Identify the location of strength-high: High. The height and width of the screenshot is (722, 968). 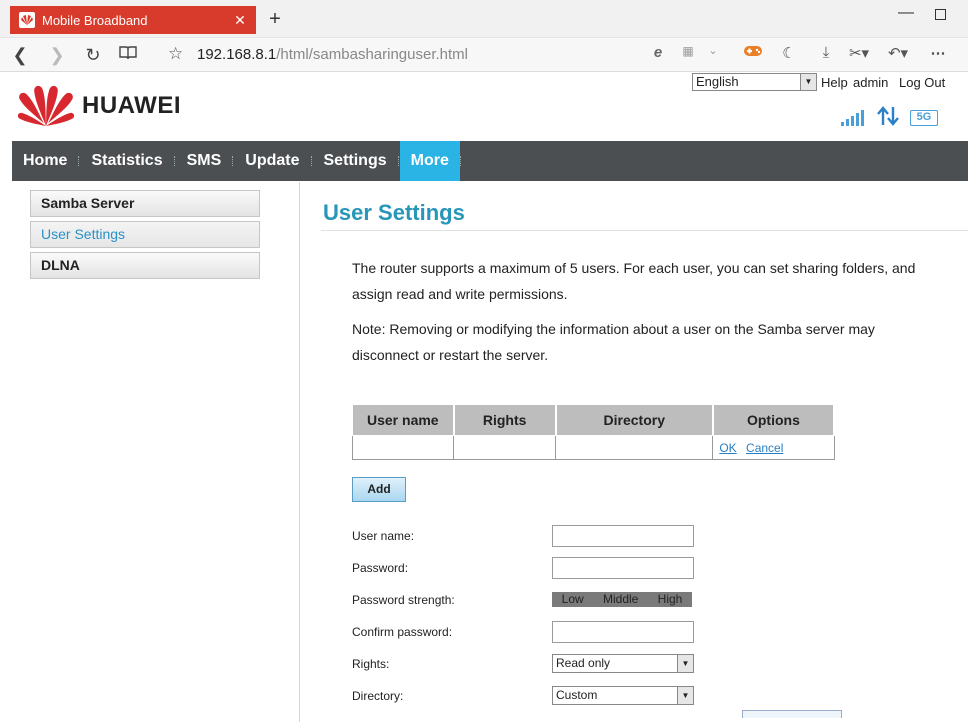
(670, 599).